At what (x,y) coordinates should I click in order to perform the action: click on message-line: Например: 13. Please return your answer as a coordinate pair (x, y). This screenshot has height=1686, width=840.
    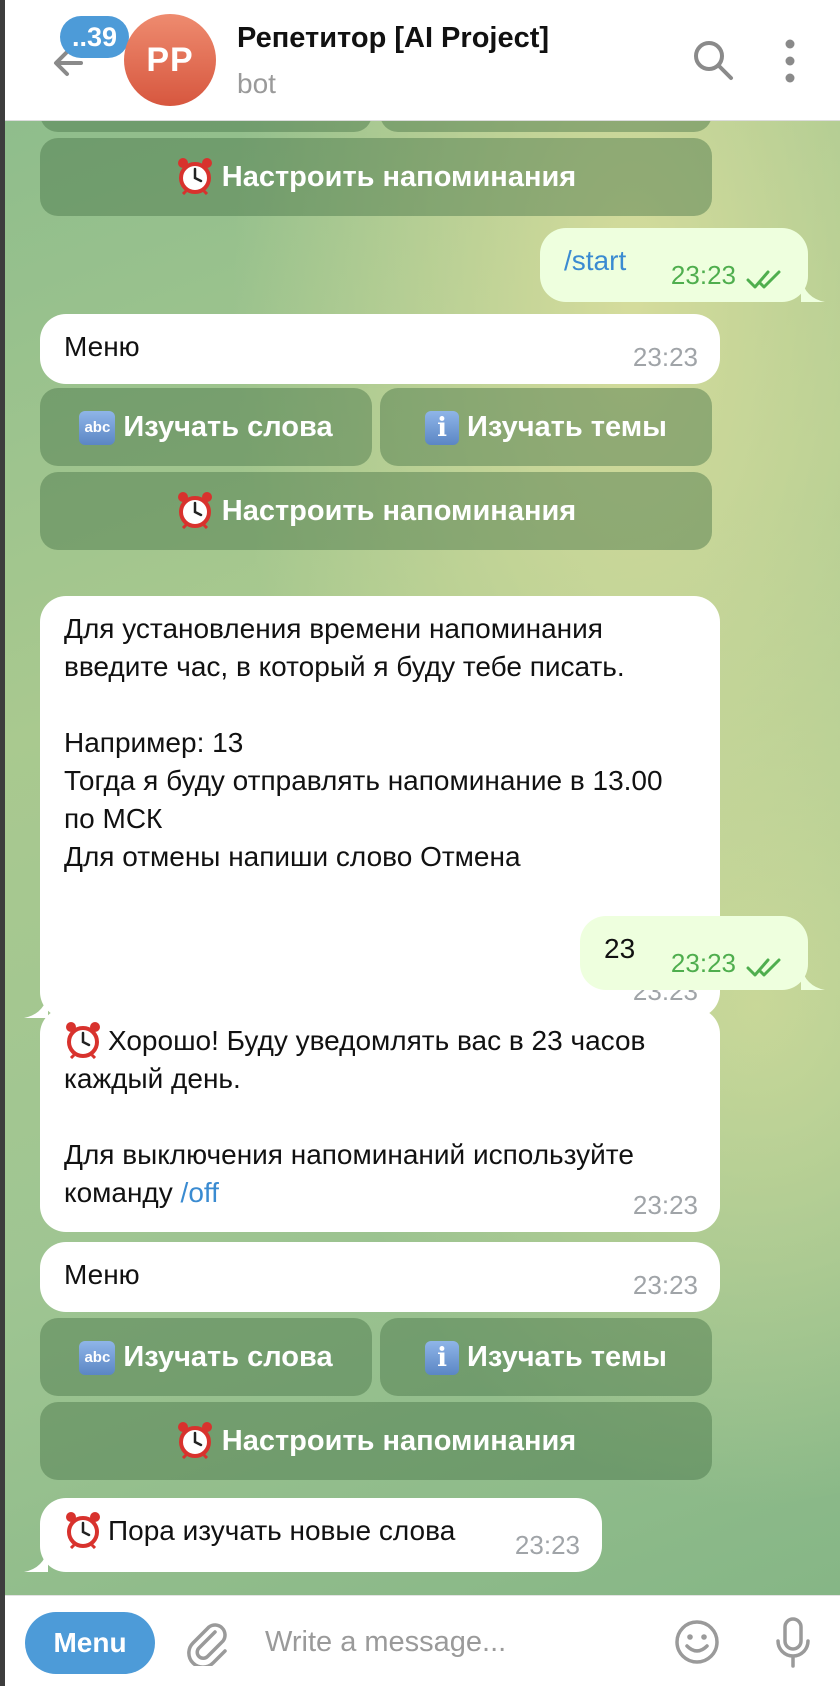
    Looking at the image, I should click on (154, 742).